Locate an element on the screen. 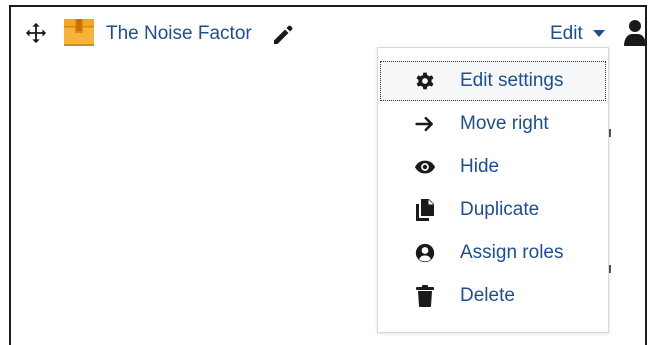 The height and width of the screenshot is (345, 655). menu-item-label: Assign roles is located at coordinates (512, 252).